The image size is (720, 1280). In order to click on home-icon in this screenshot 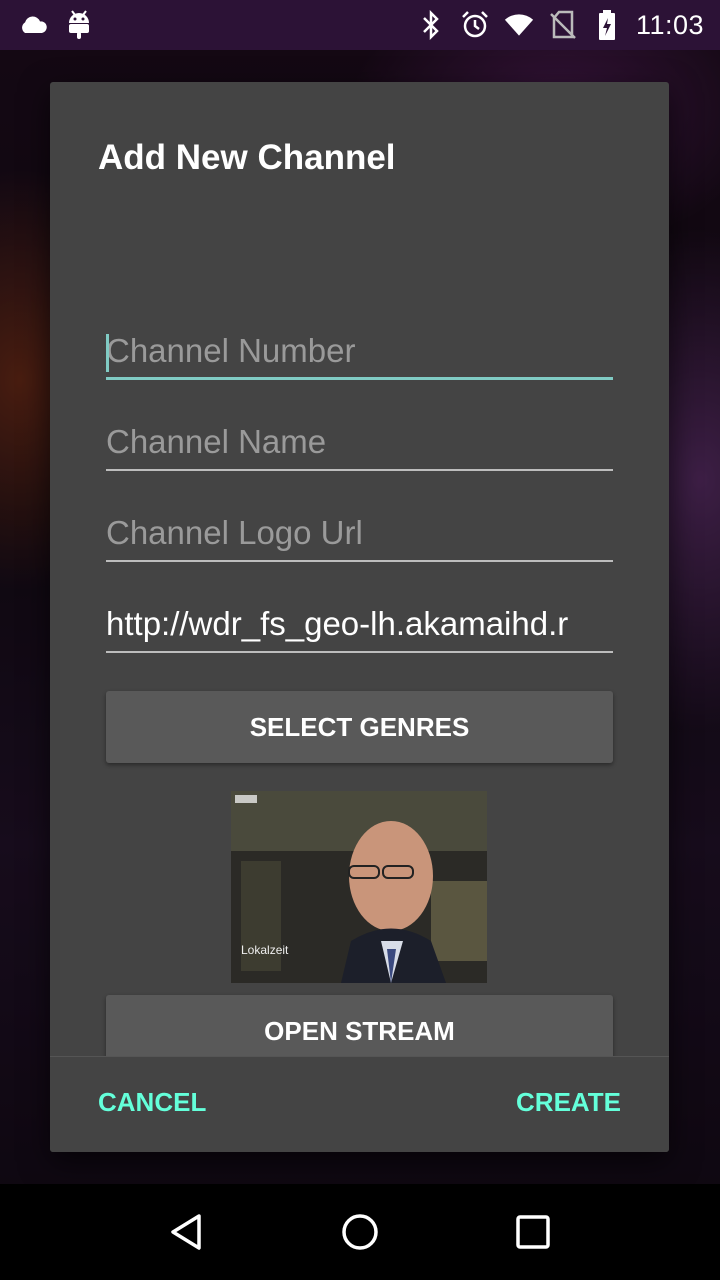, I will do `click(360, 1232)`.